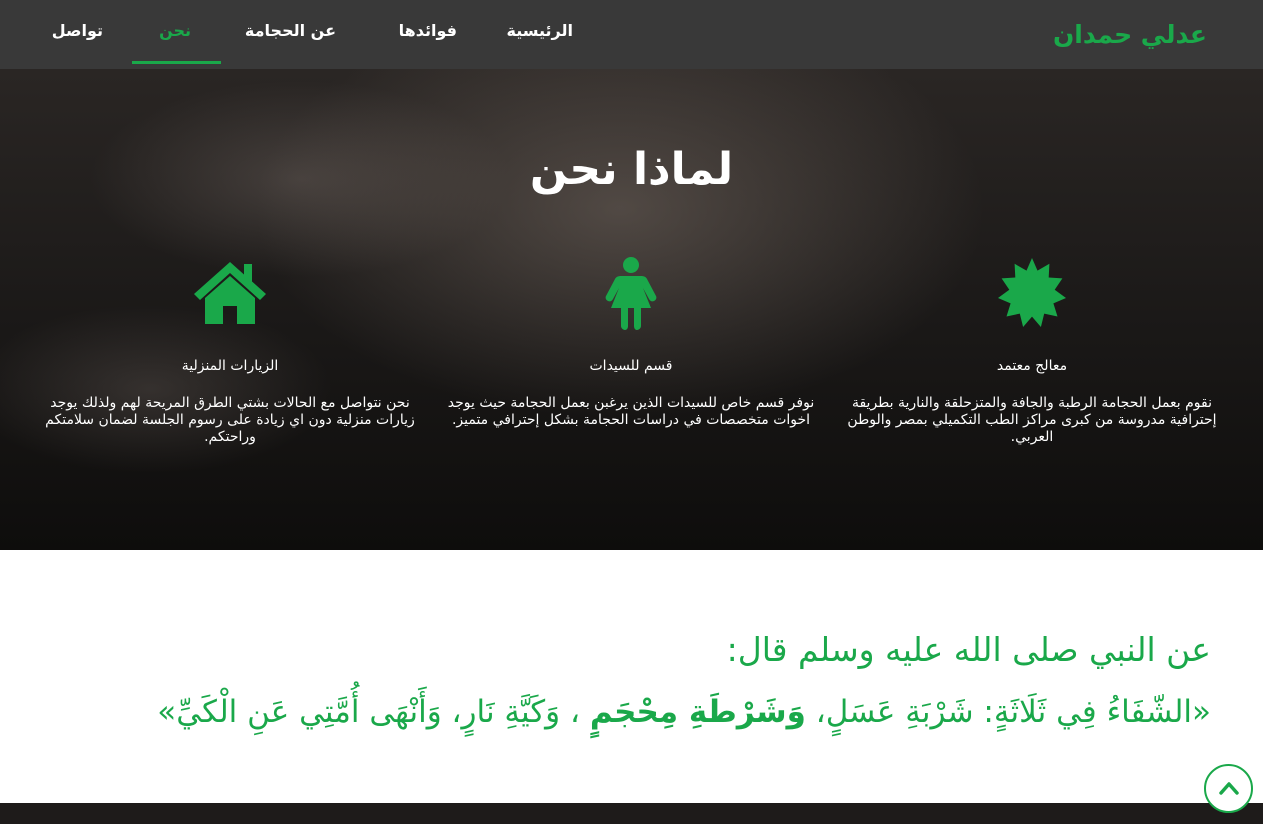  I want to click on back-to-top-button, so click(1228, 788).